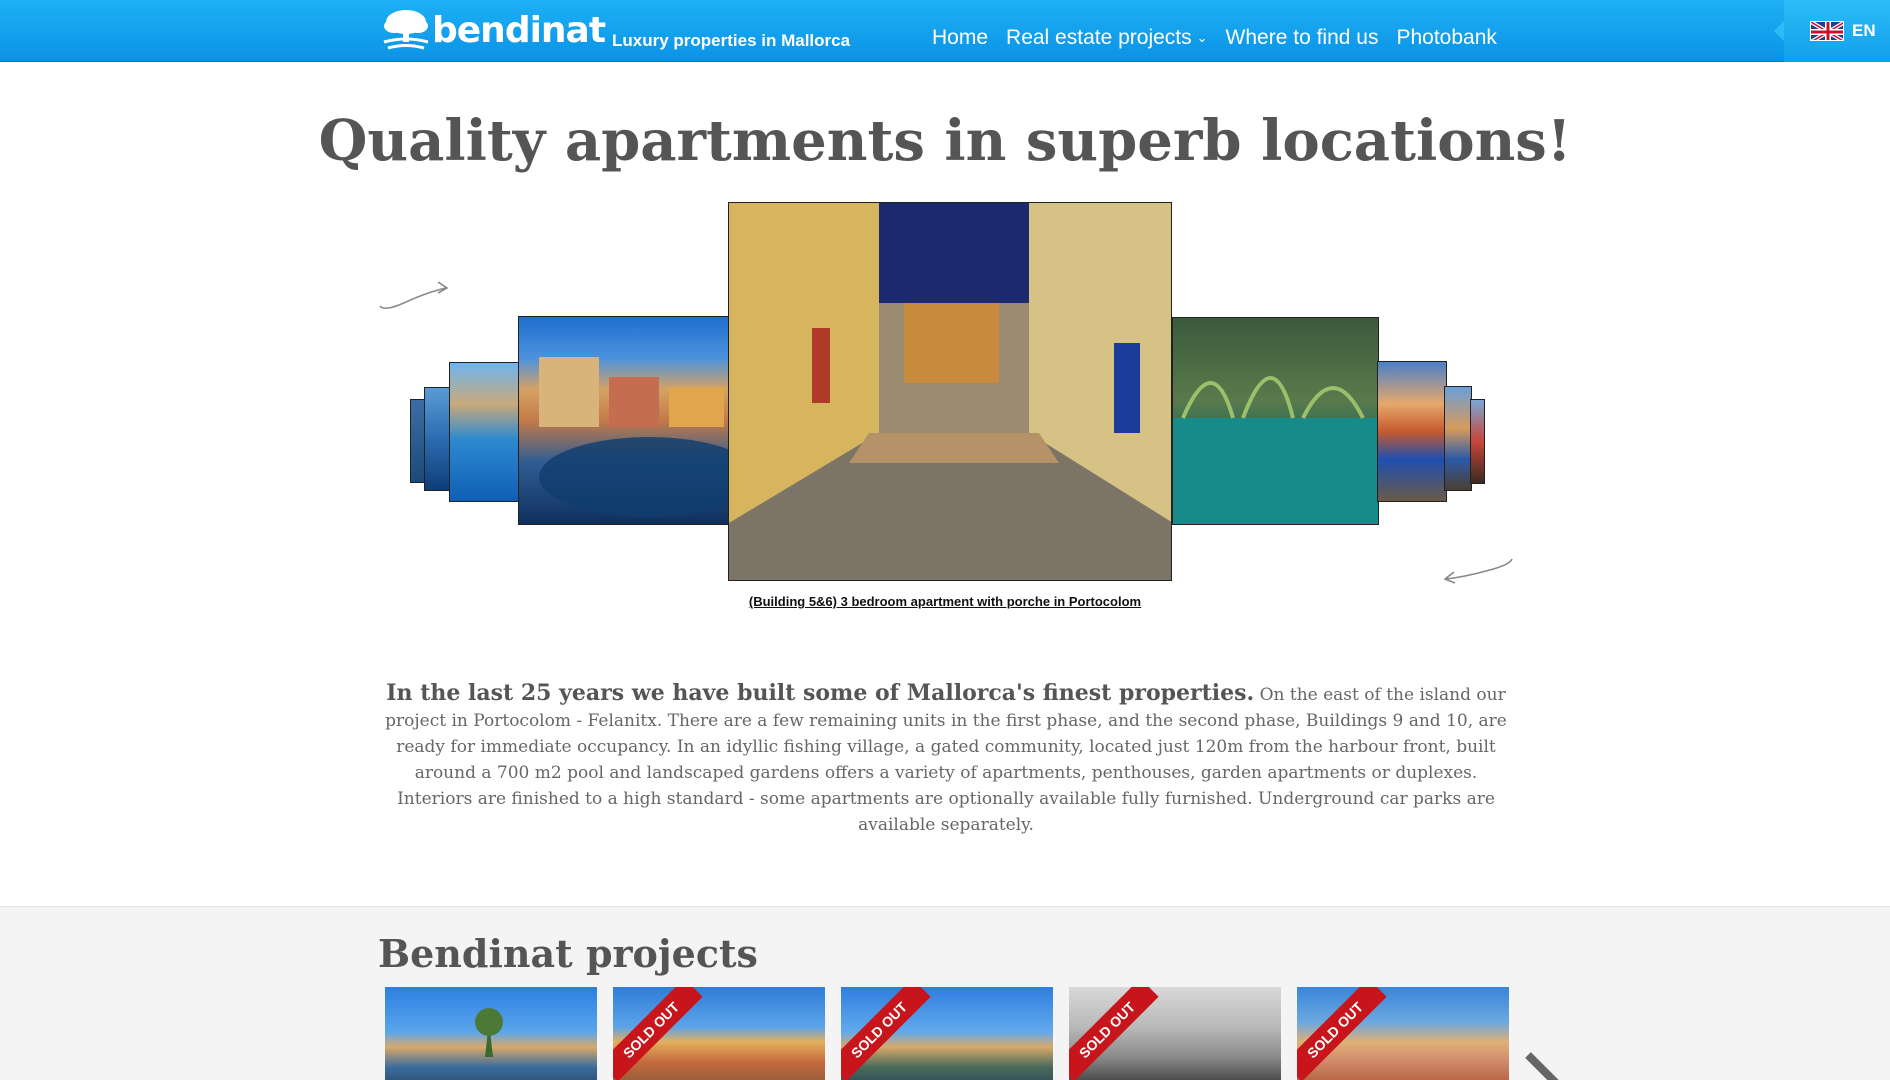  I want to click on carousel-slide-active, so click(950, 391).